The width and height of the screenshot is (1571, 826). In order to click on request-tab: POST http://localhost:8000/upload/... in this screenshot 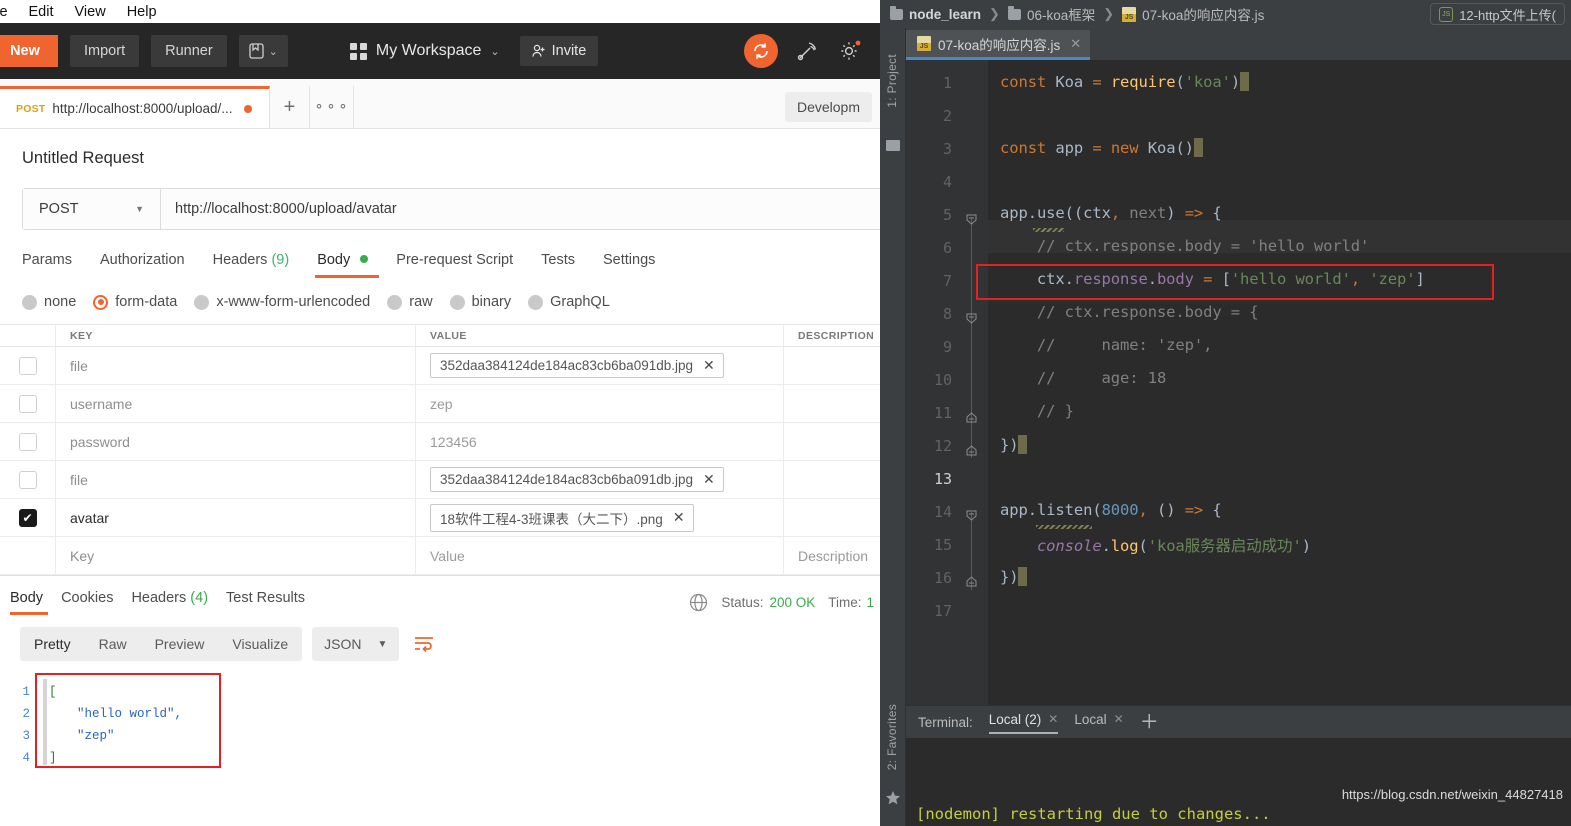, I will do `click(135, 107)`.